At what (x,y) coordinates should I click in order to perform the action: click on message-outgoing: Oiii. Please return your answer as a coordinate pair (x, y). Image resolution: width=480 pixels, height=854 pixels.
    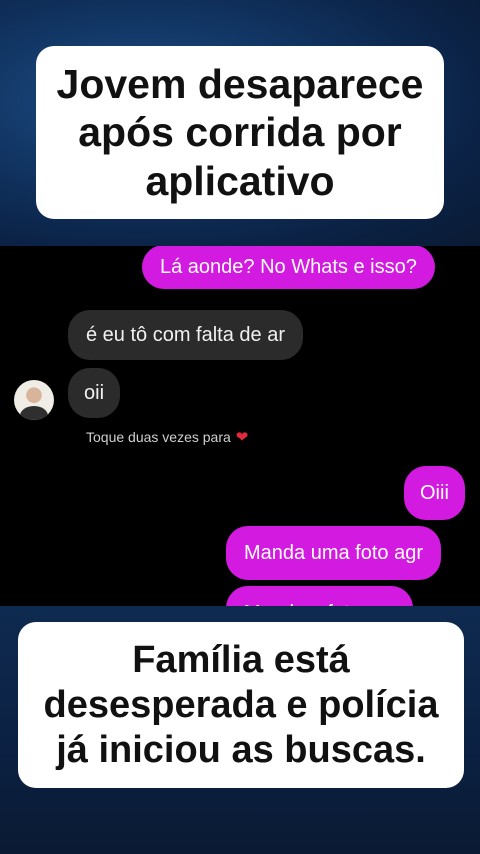
    Looking at the image, I should click on (434, 493).